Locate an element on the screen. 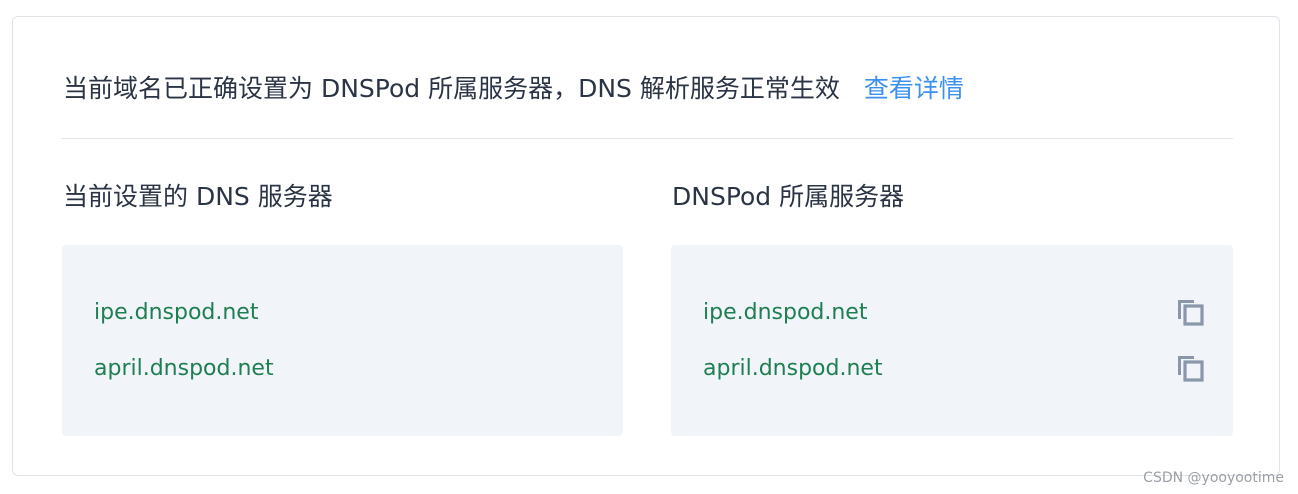 The width and height of the screenshot is (1298, 494). view-details-link: 查看详情 is located at coordinates (914, 87).